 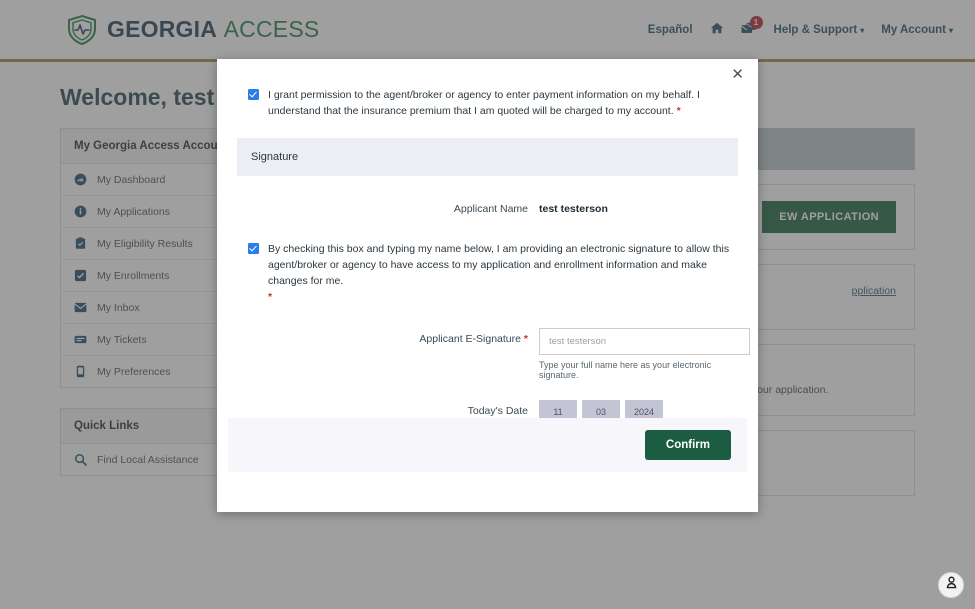 What do you see at coordinates (253, 248) in the screenshot?
I see `esign-consent-checkbox` at bounding box center [253, 248].